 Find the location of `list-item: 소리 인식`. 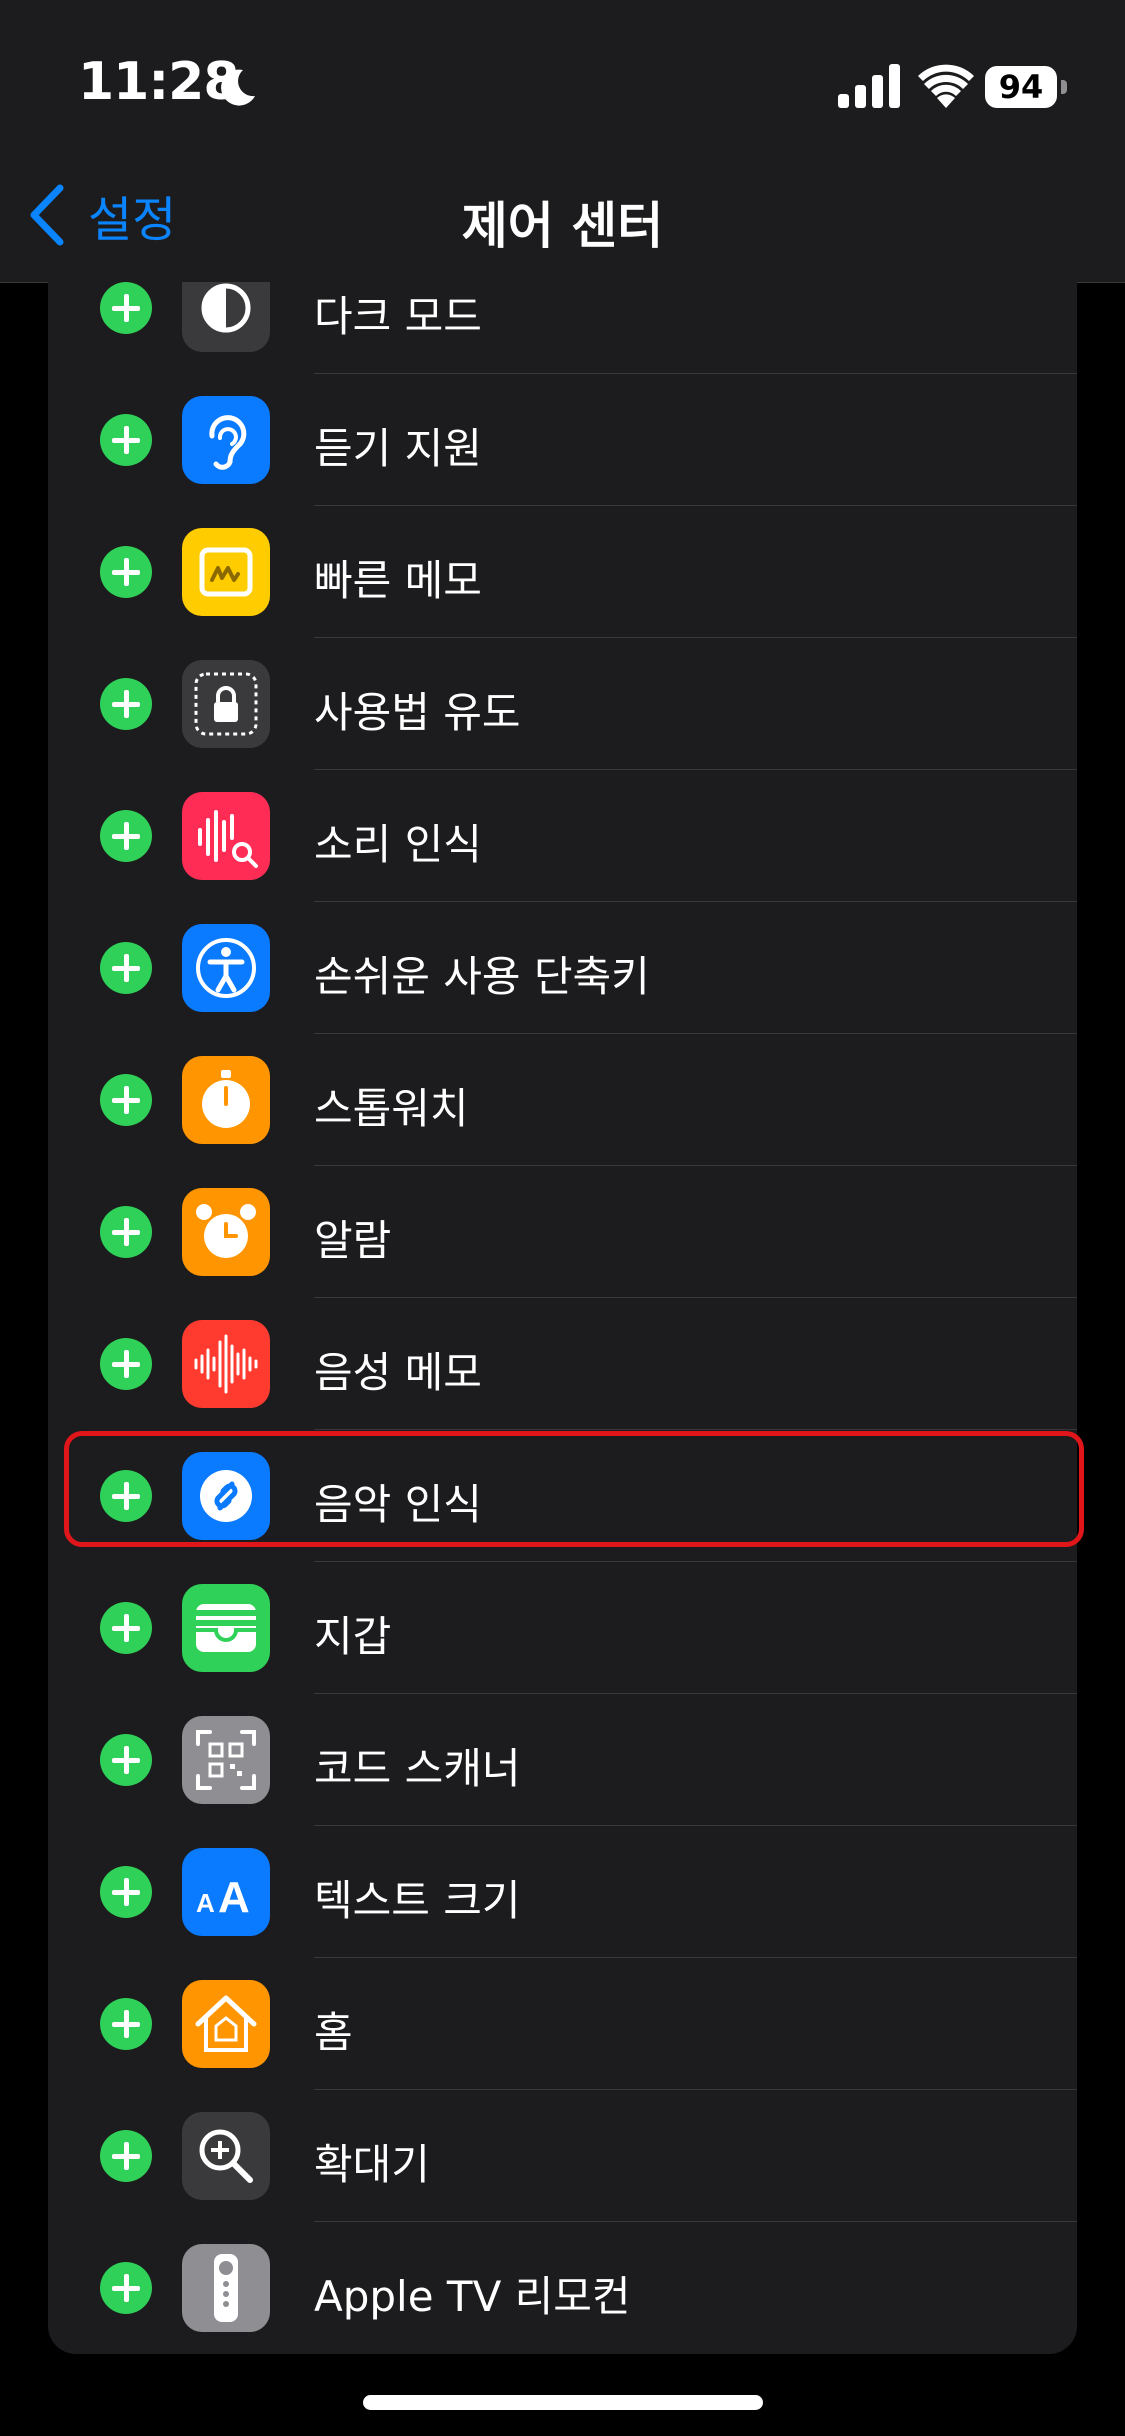

list-item: 소리 인식 is located at coordinates (562, 836).